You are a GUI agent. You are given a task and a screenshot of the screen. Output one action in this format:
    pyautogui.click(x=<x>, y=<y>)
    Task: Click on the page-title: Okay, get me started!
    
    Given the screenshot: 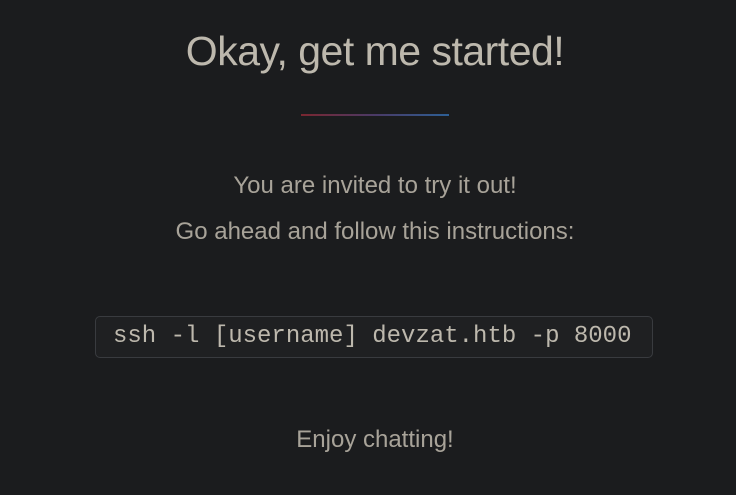 What is the action you would take?
    pyautogui.click(x=375, y=51)
    